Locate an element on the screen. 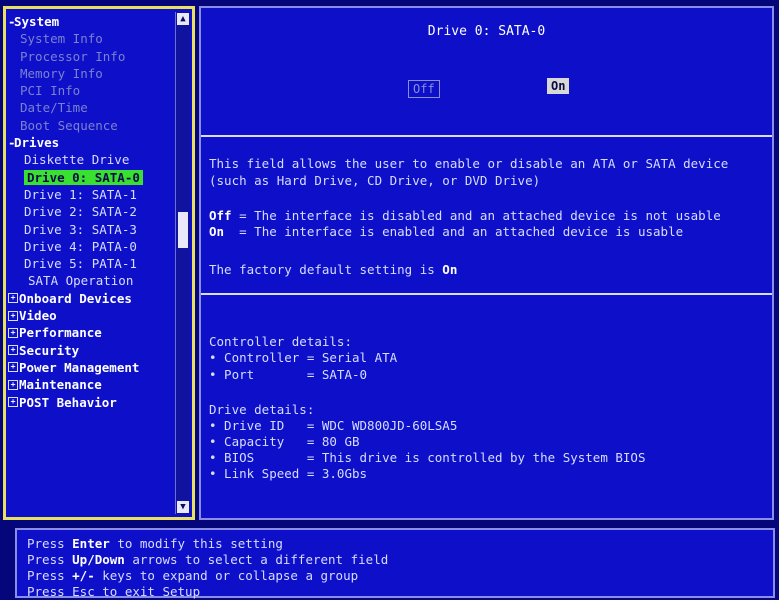 The height and width of the screenshot is (600, 779). tree-item-label: PCI Info is located at coordinates (50, 91).